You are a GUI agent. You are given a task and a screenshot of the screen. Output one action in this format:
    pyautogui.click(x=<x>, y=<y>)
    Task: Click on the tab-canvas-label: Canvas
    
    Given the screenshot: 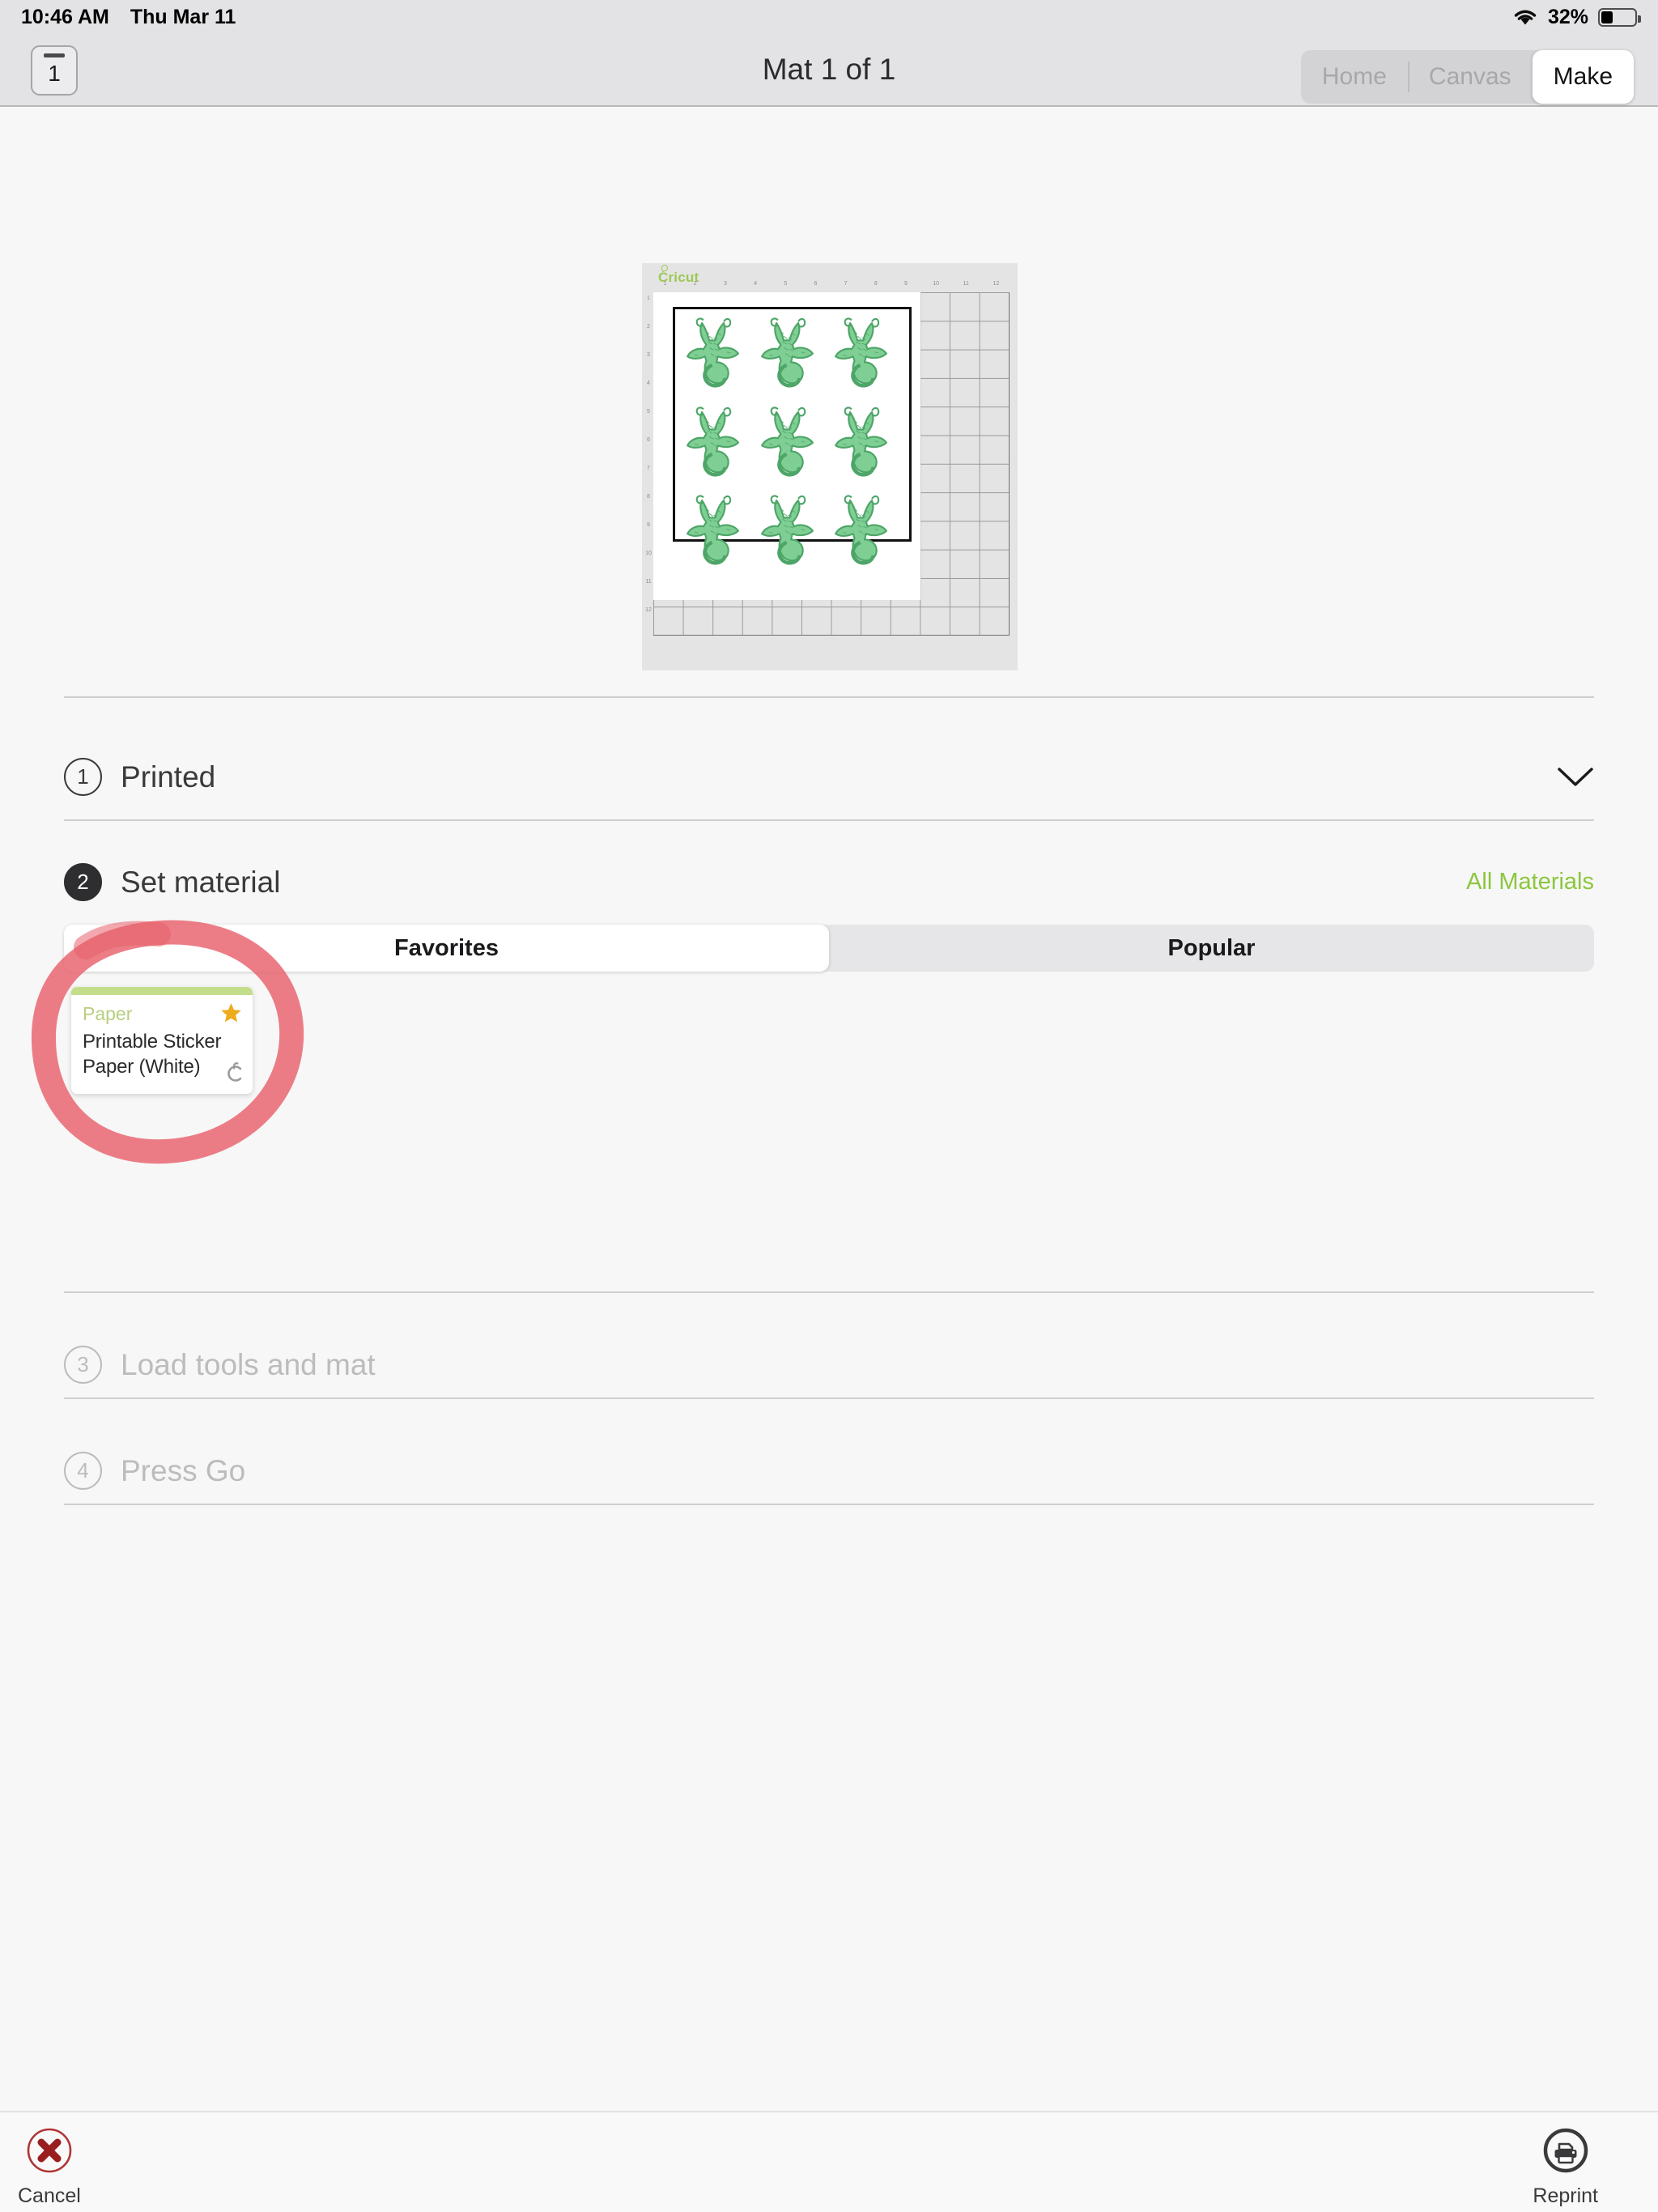 What is the action you would take?
    pyautogui.click(x=1469, y=76)
    